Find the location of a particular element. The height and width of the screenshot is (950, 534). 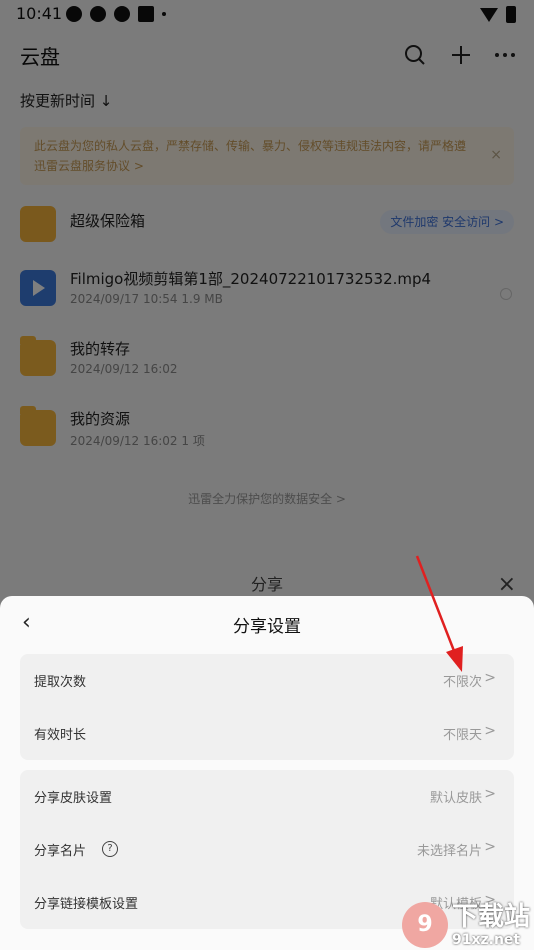

row-label: 有效时长 is located at coordinates (60, 735).